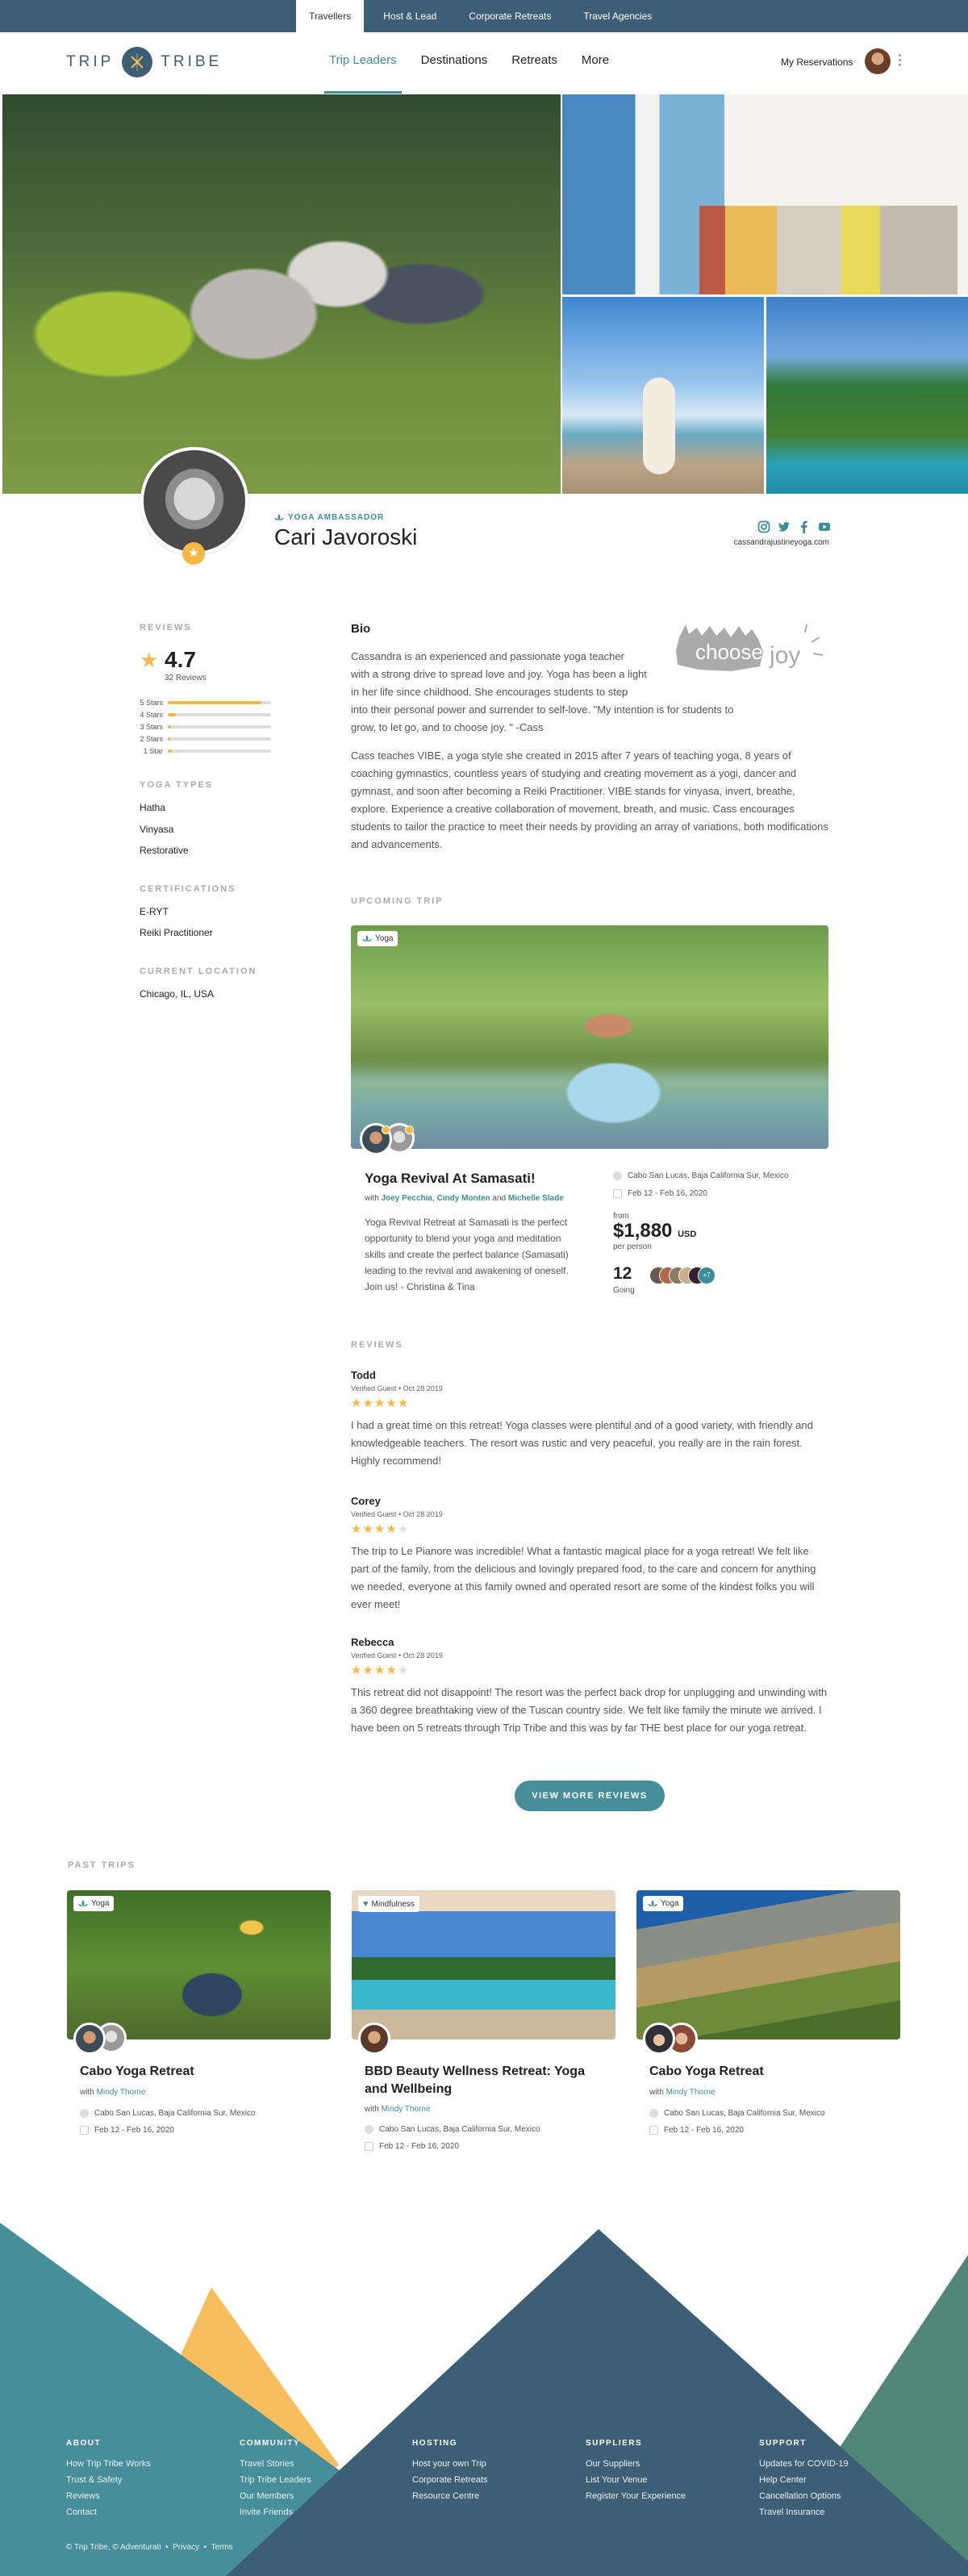 Image resolution: width=968 pixels, height=2576 pixels. What do you see at coordinates (109, 2496) in the screenshot?
I see `footer-link: Reviews` at bounding box center [109, 2496].